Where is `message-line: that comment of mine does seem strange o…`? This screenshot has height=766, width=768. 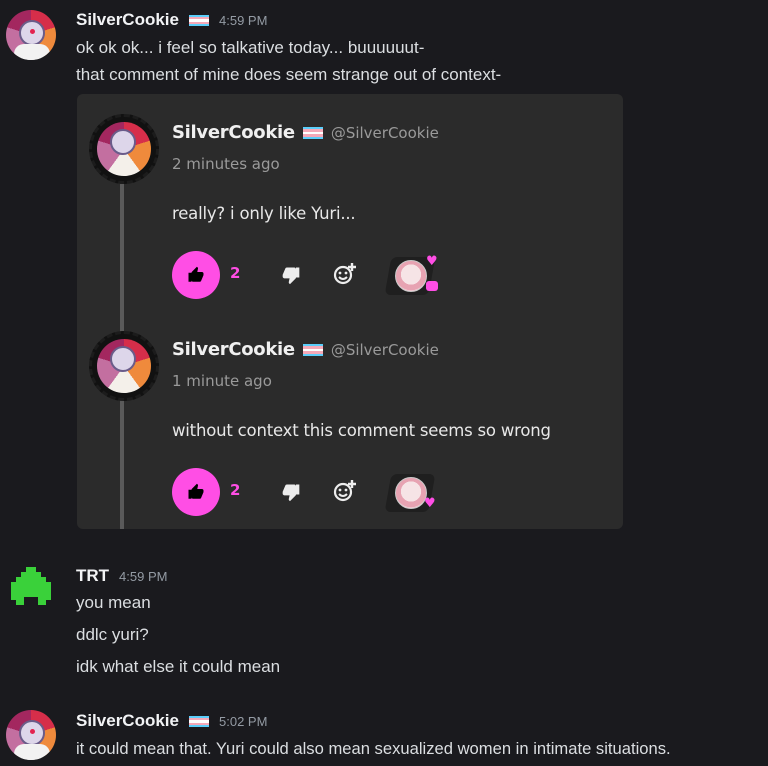 message-line: that comment of mine does seem strange o… is located at coordinates (289, 74).